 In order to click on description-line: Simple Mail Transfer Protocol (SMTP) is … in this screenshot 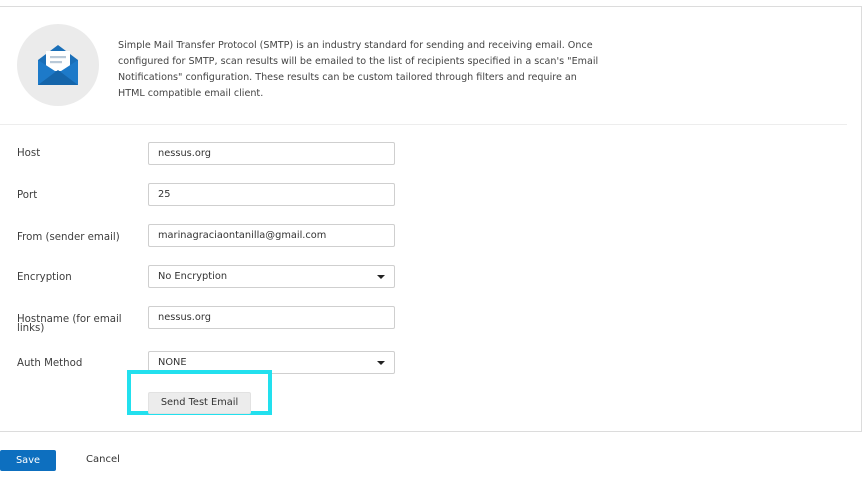, I will do `click(355, 45)`.